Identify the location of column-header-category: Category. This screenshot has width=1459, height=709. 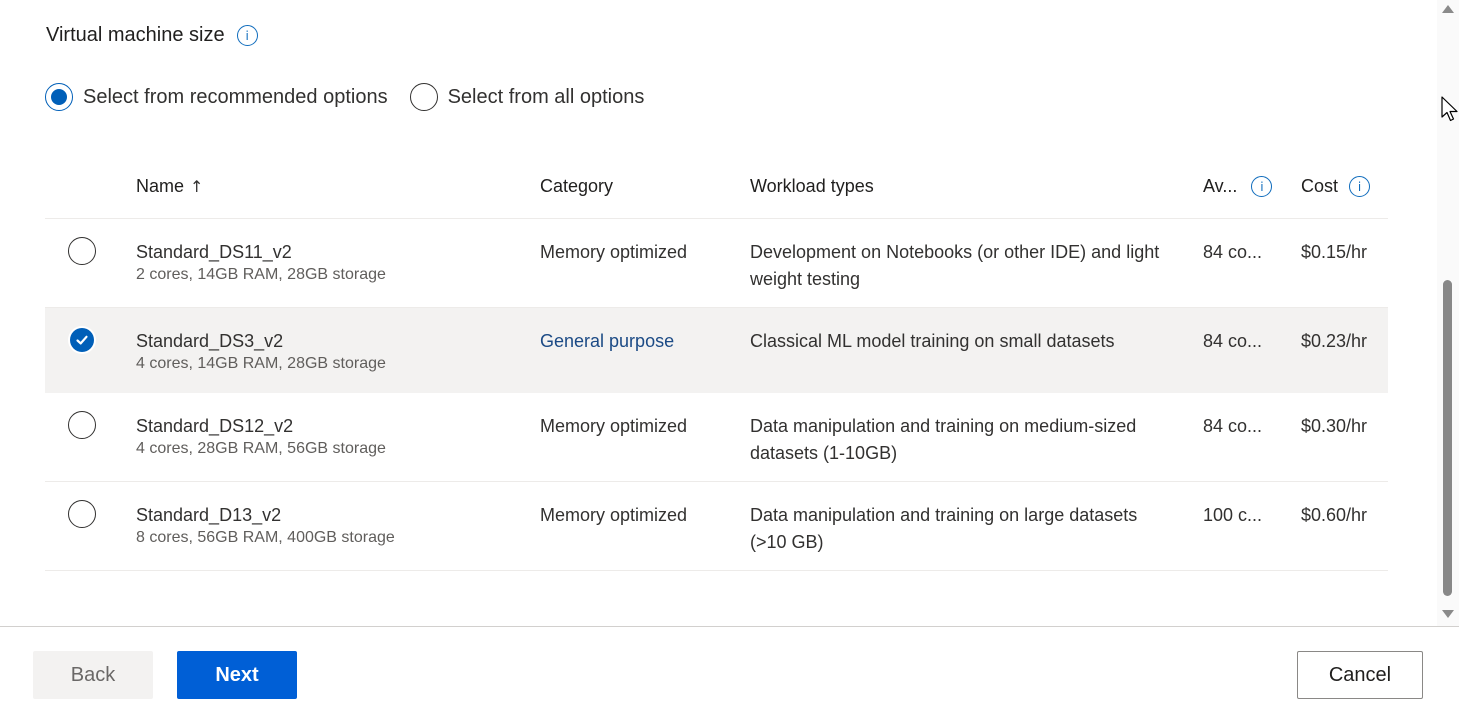
(576, 186).